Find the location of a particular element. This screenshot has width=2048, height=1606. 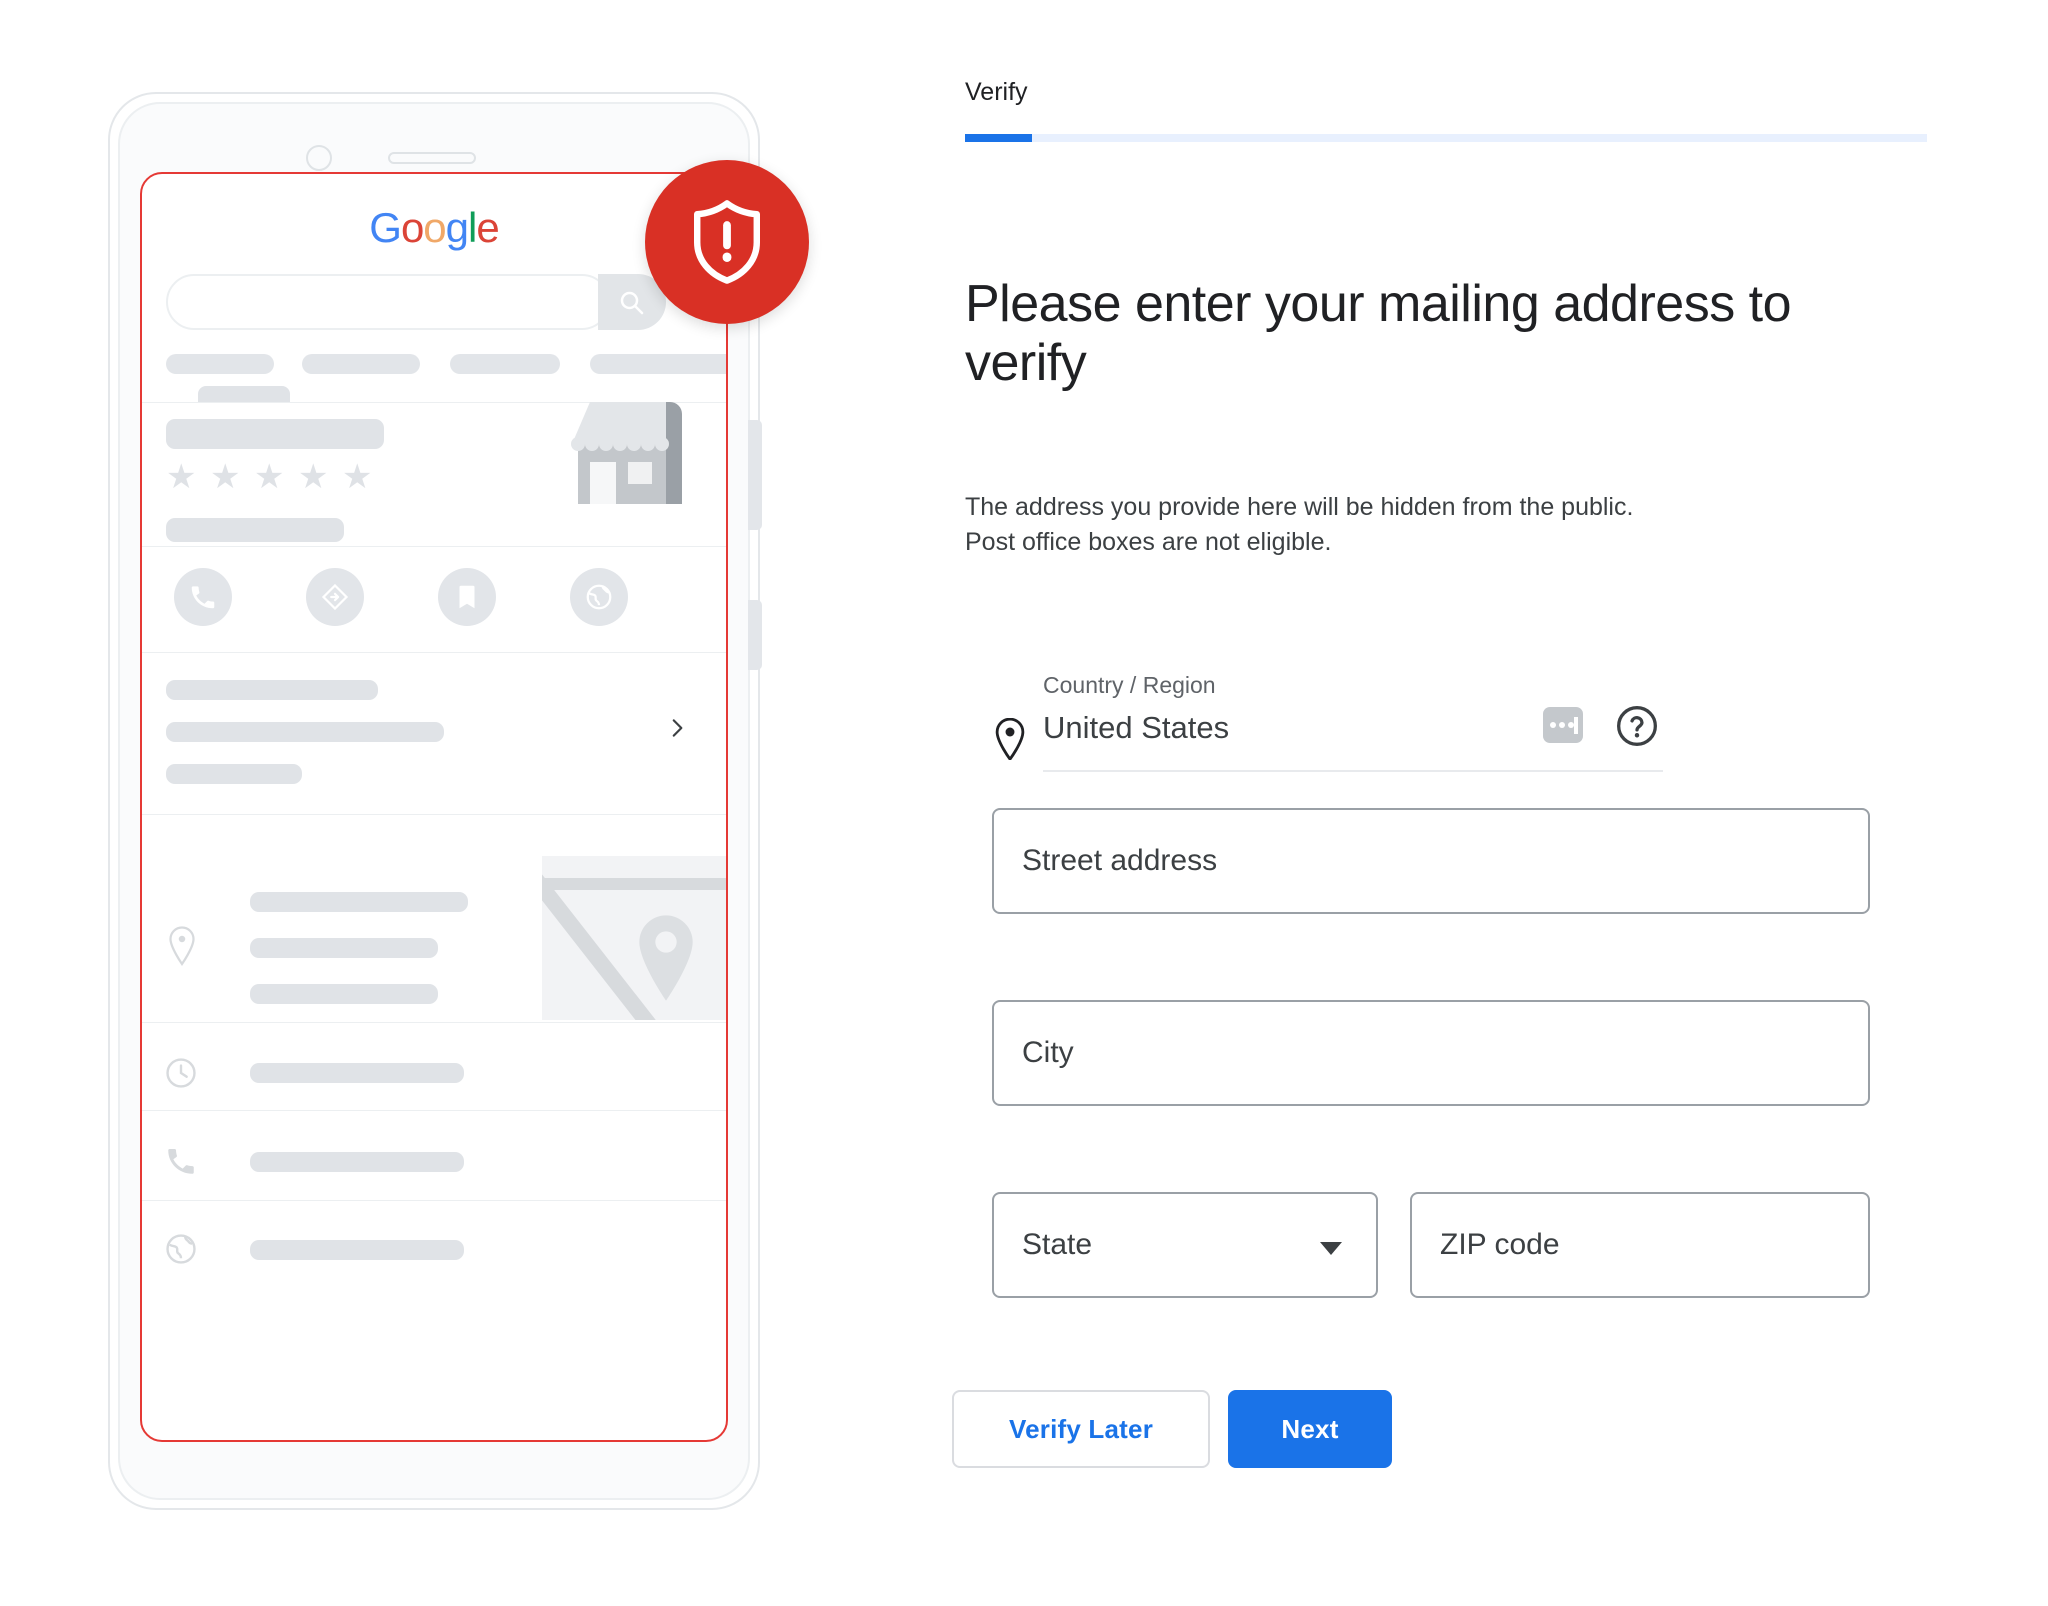

map-pin-icon is located at coordinates (666, 958).